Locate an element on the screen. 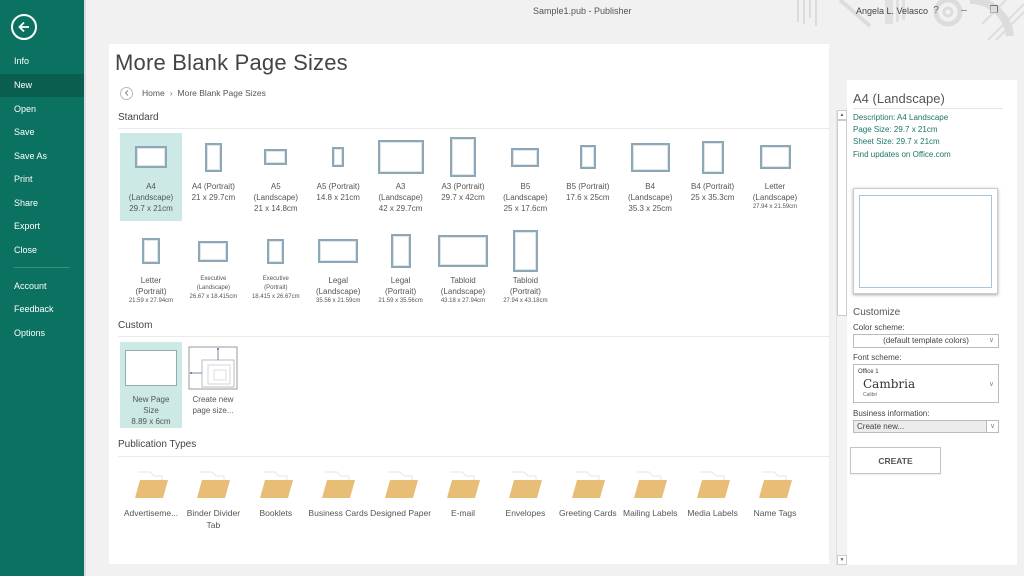 This screenshot has height=576, width=1024. sidebar-item-close: Close is located at coordinates (42, 250).